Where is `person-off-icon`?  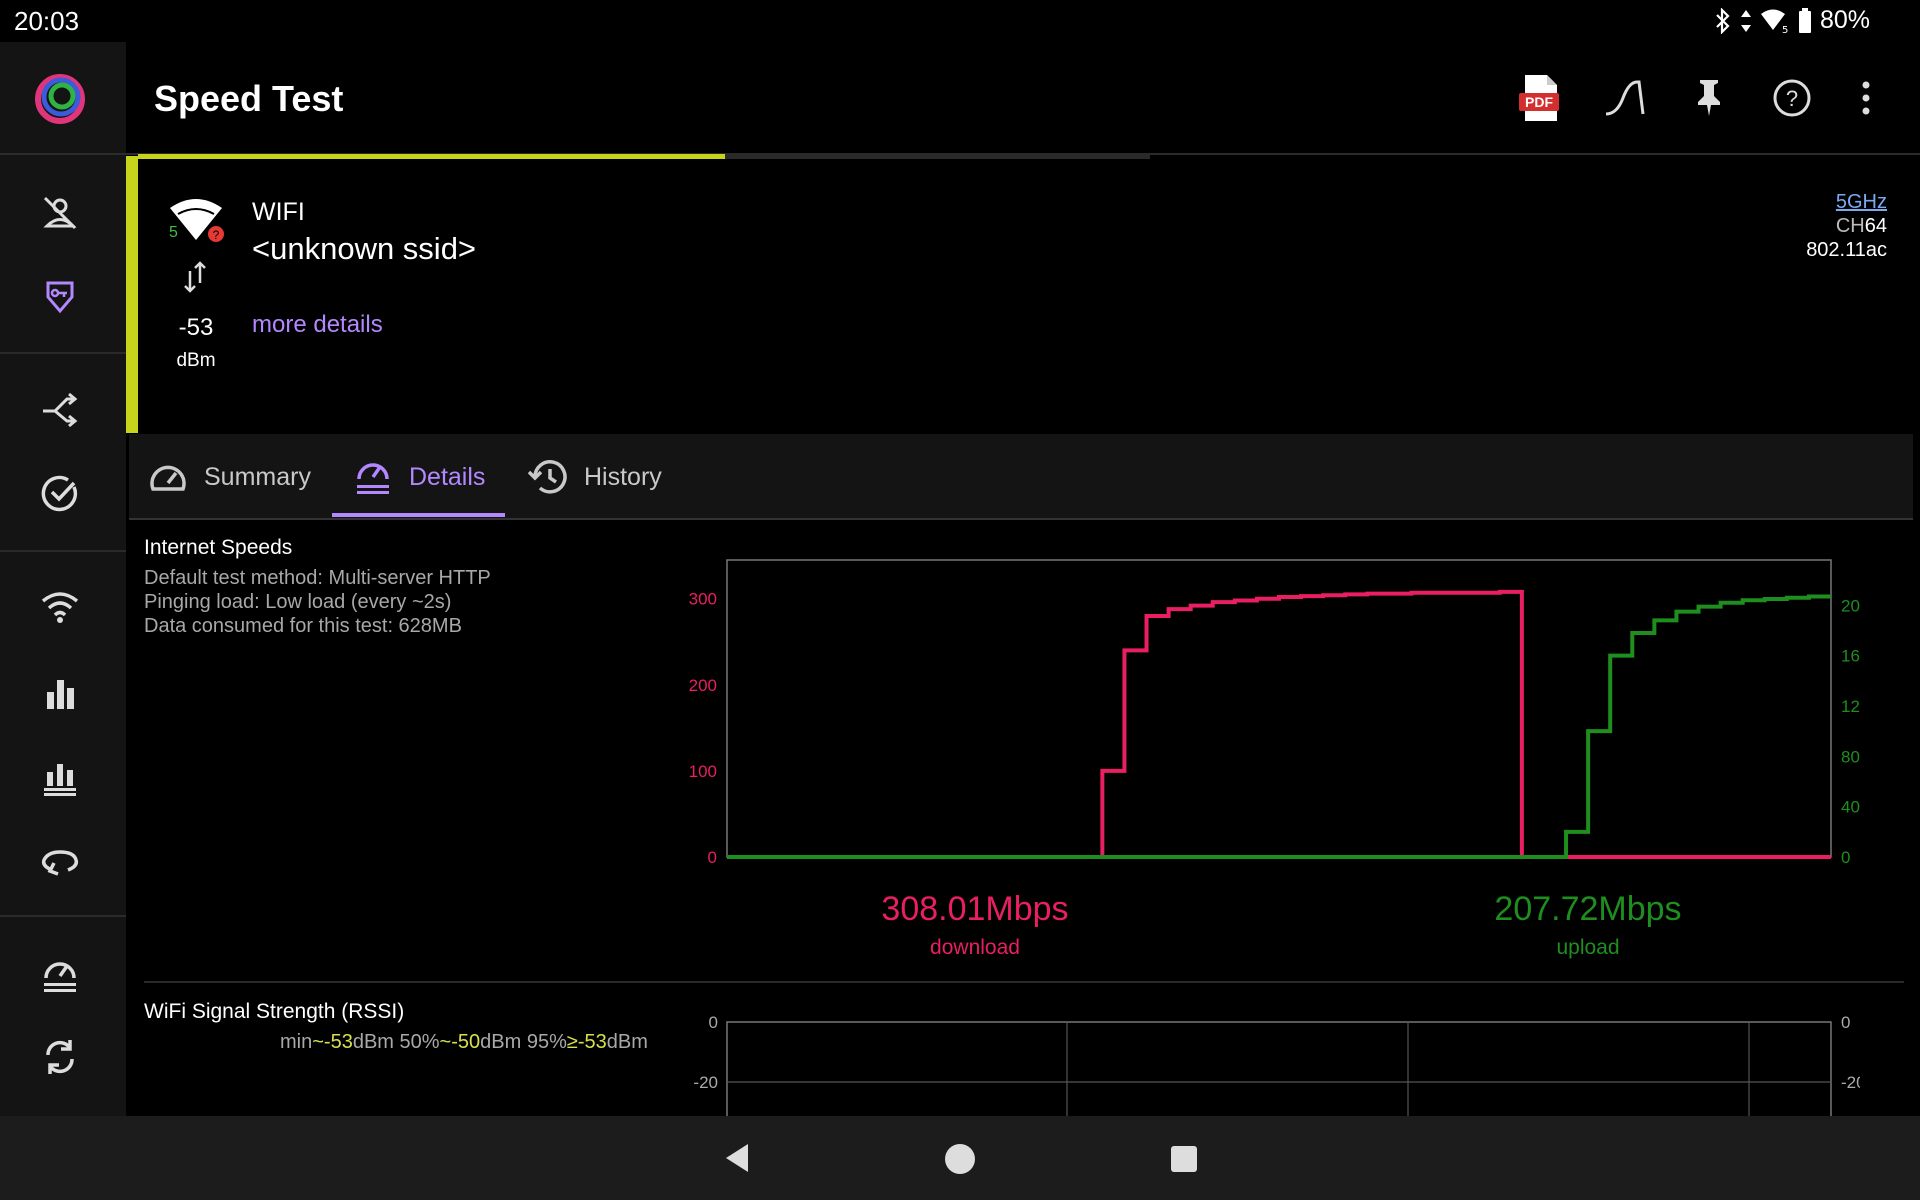
person-off-icon is located at coordinates (60, 213).